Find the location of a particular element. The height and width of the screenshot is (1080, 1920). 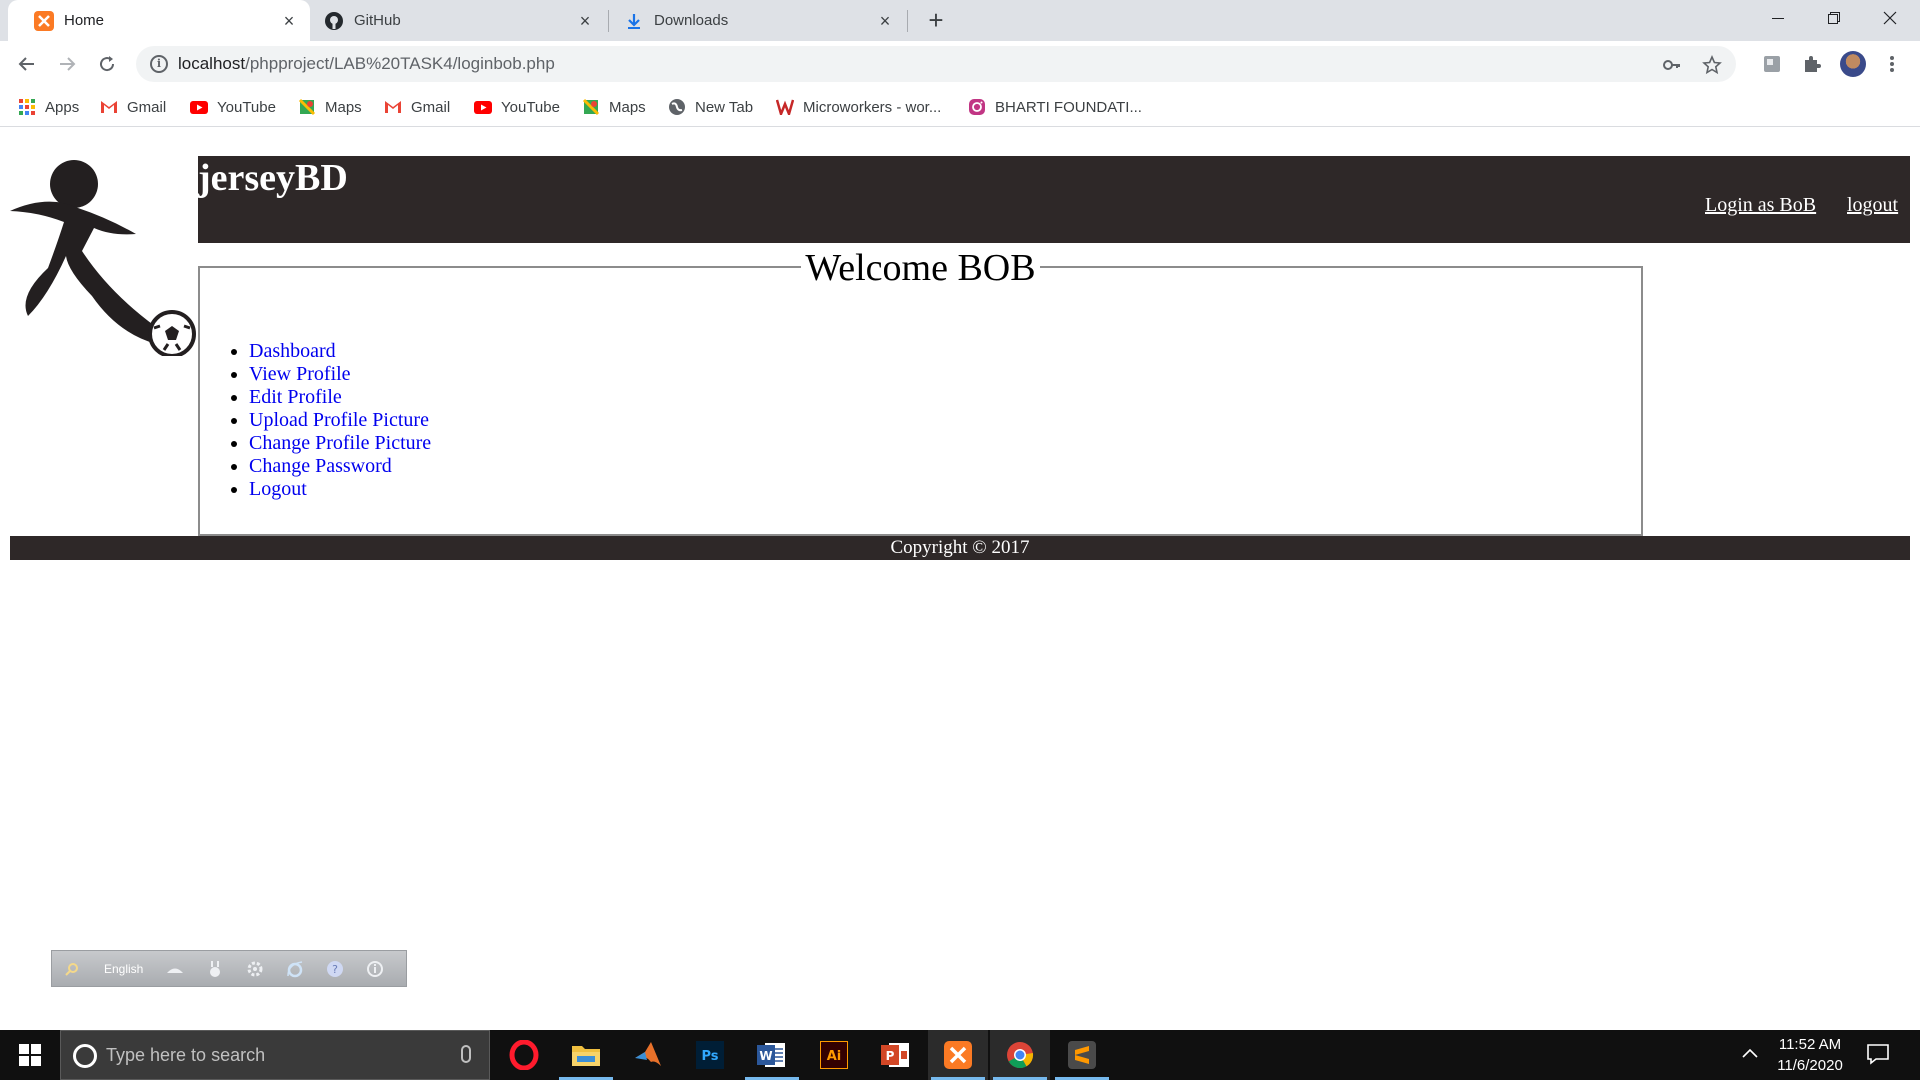

tab-title: Downloads is located at coordinates (691, 20).